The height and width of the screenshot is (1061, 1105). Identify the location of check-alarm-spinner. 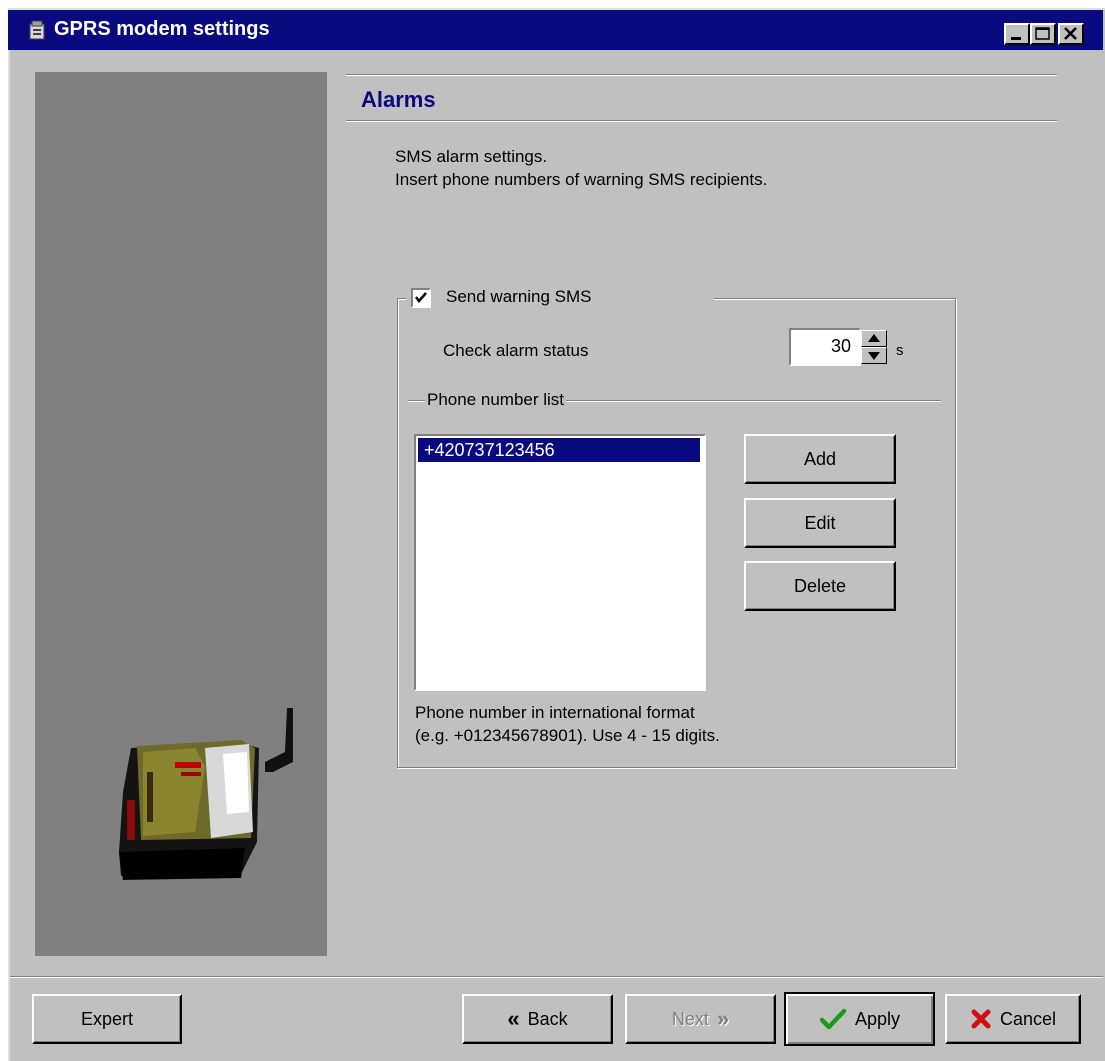
(874, 347).